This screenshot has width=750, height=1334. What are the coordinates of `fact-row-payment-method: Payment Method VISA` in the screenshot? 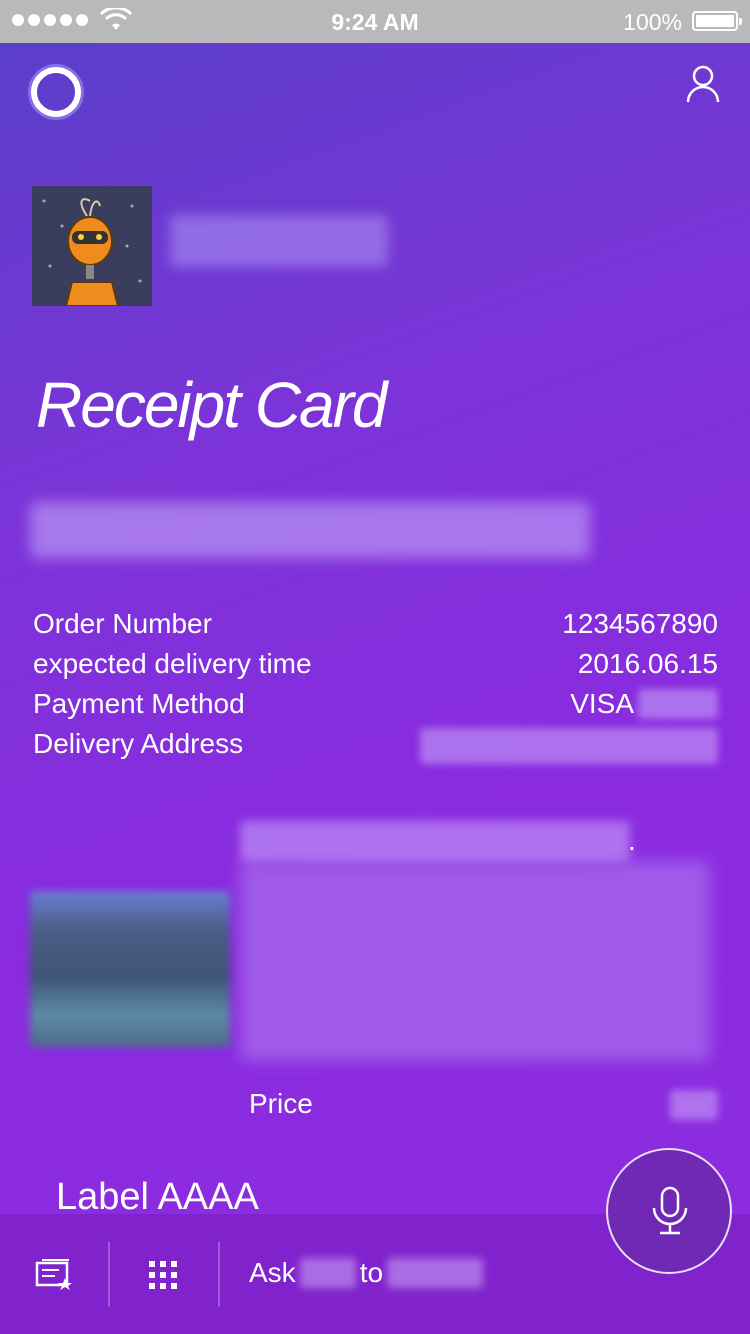 It's located at (375, 708).